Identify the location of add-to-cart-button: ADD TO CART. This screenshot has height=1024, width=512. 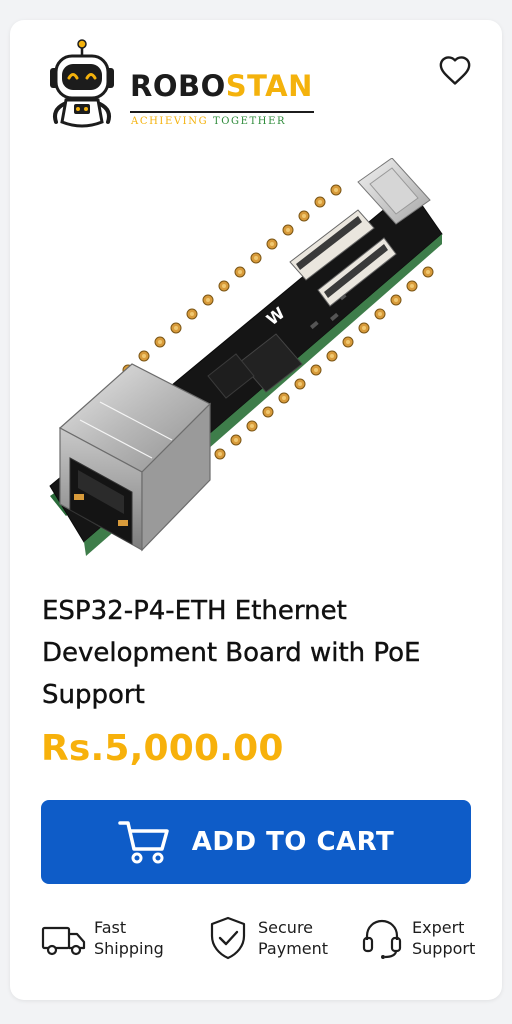
(256, 842).